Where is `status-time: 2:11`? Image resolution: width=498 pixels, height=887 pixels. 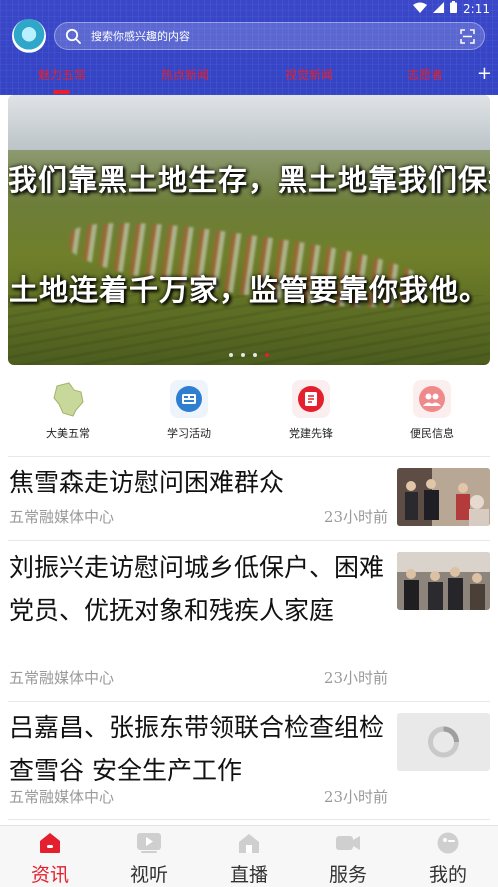
status-time: 2:11 is located at coordinates (476, 8).